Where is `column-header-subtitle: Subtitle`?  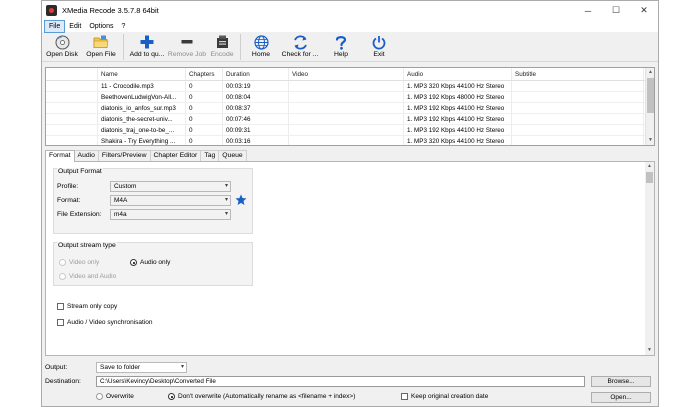
column-header-subtitle: Subtitle is located at coordinates (578, 74).